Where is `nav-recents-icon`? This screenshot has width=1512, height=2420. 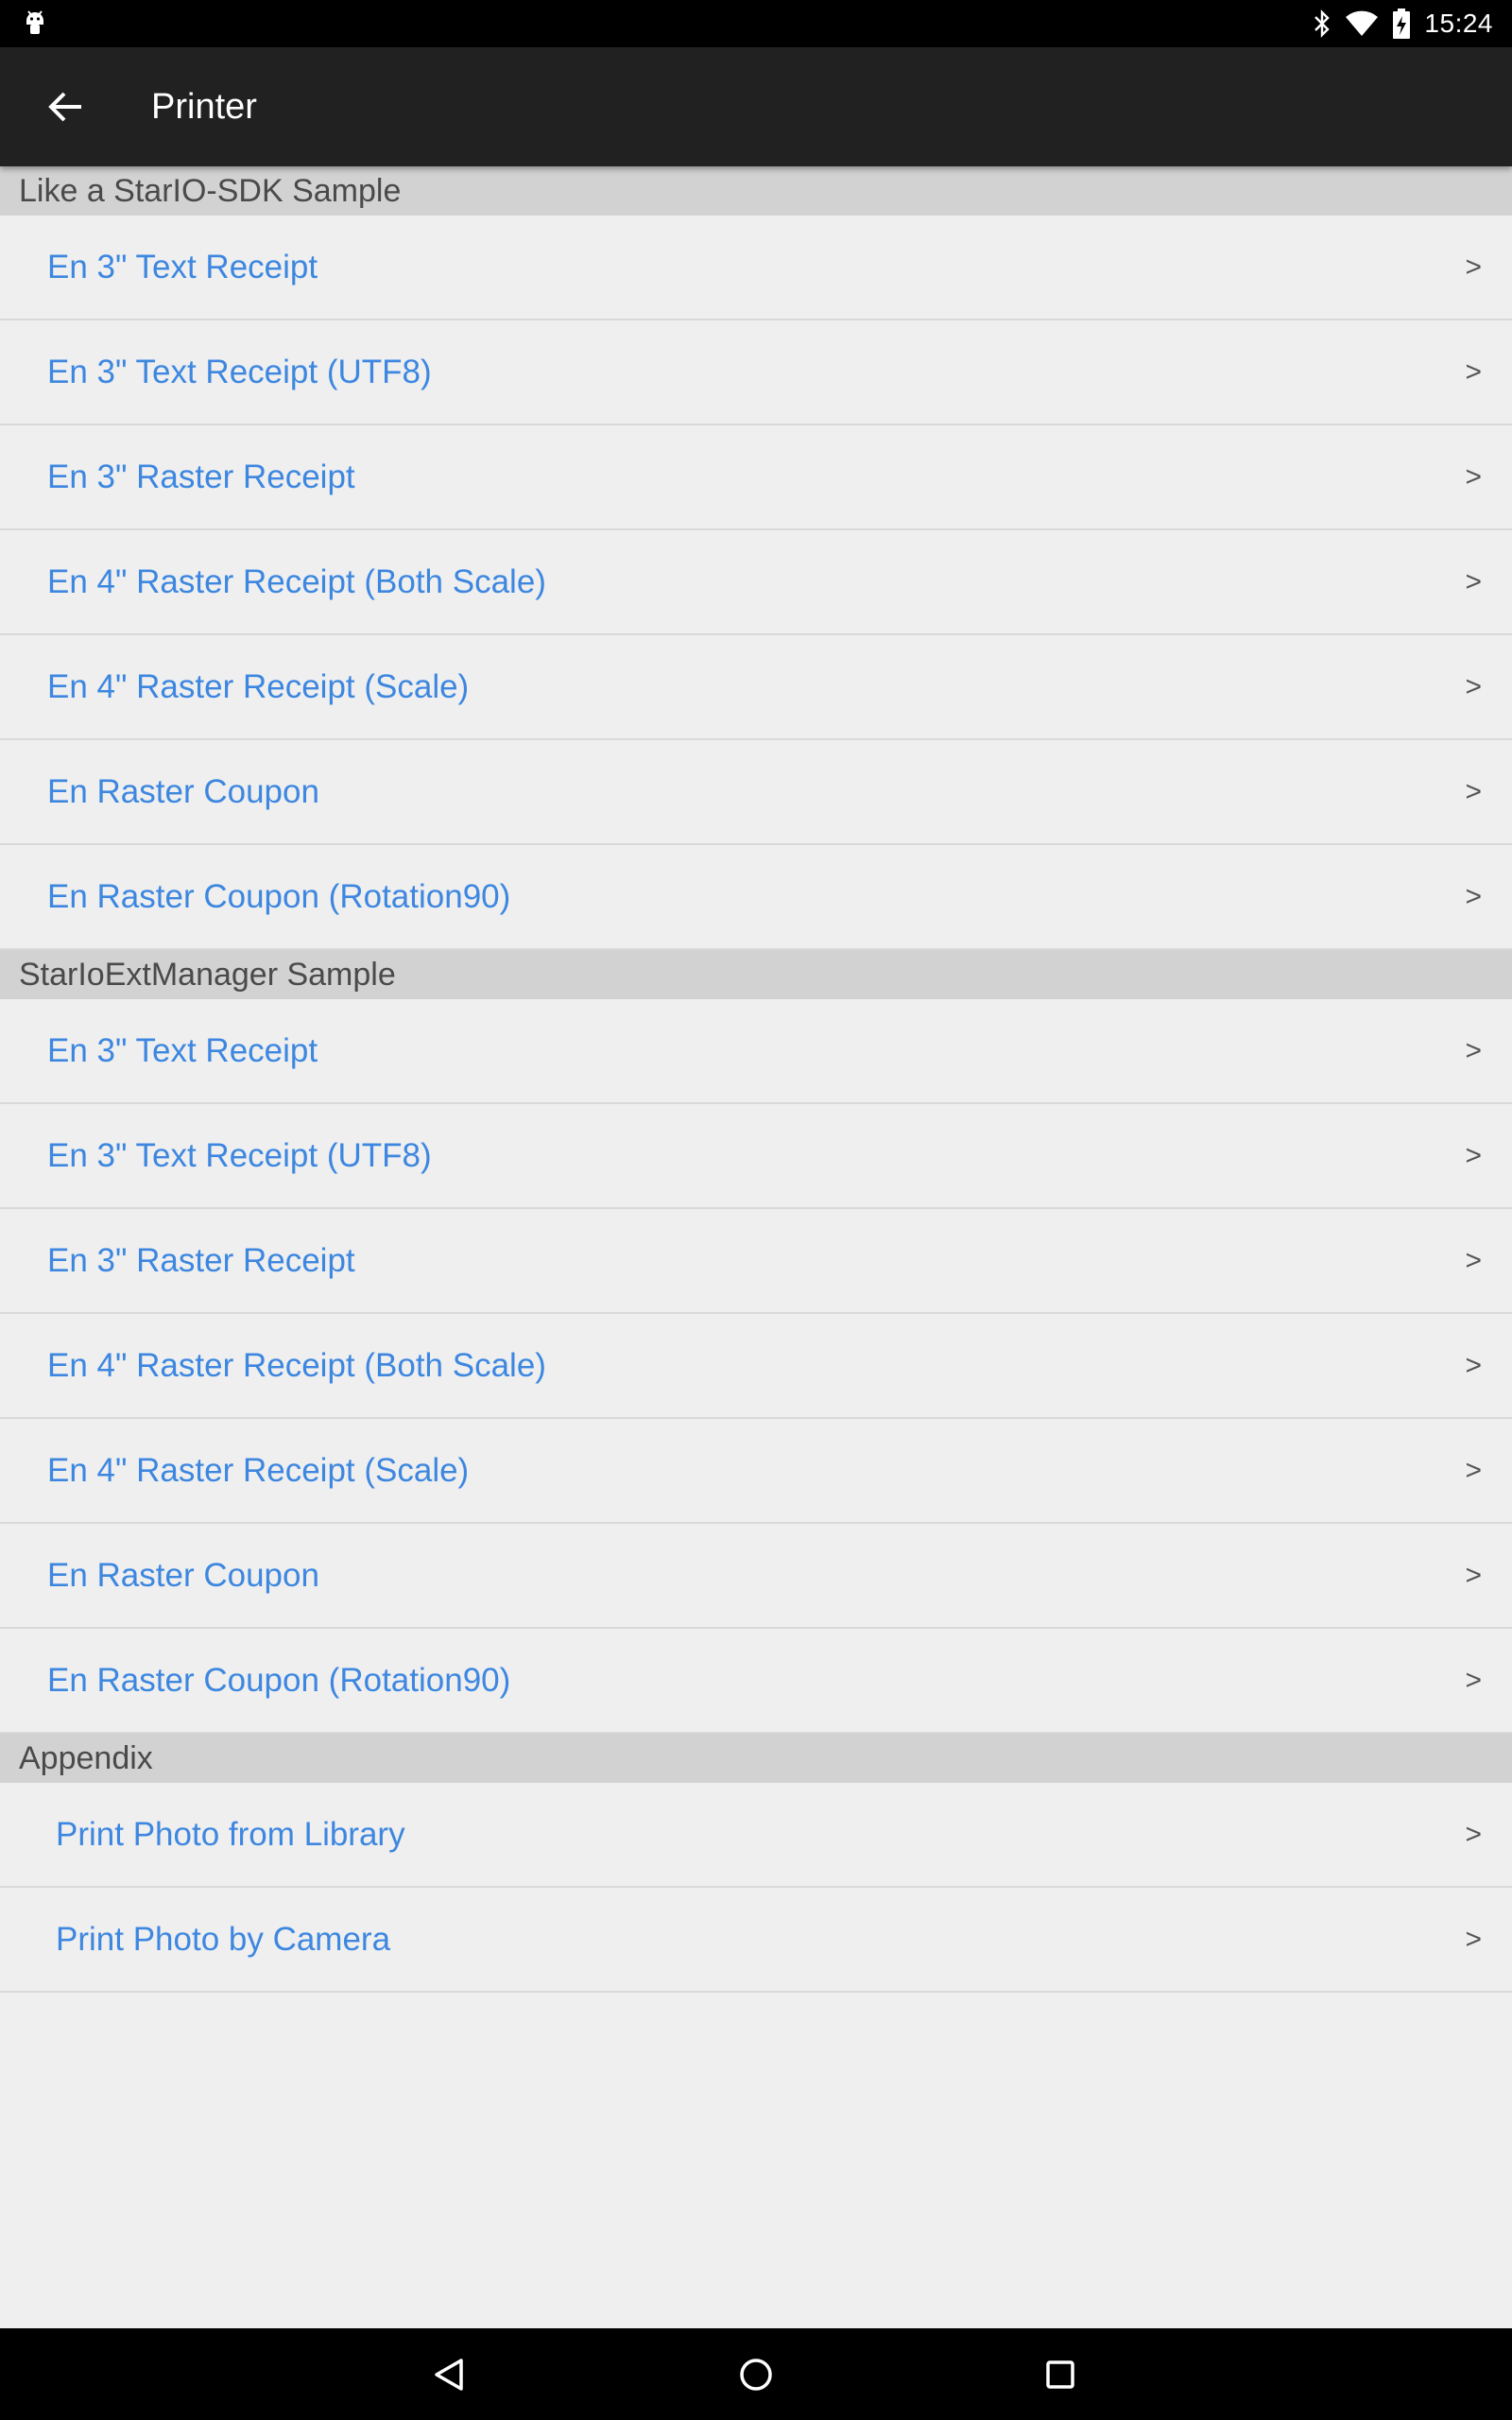
nav-recents-icon is located at coordinates (1060, 2374).